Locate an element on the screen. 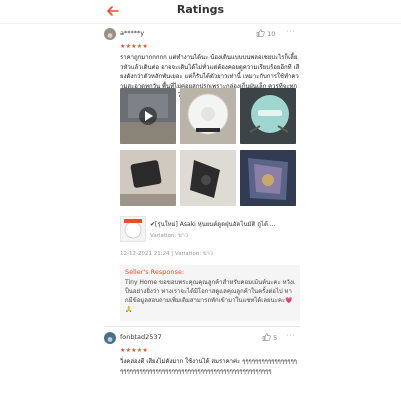 This screenshot has width=401, height=401. page-title: Ratings is located at coordinates (200, 9).